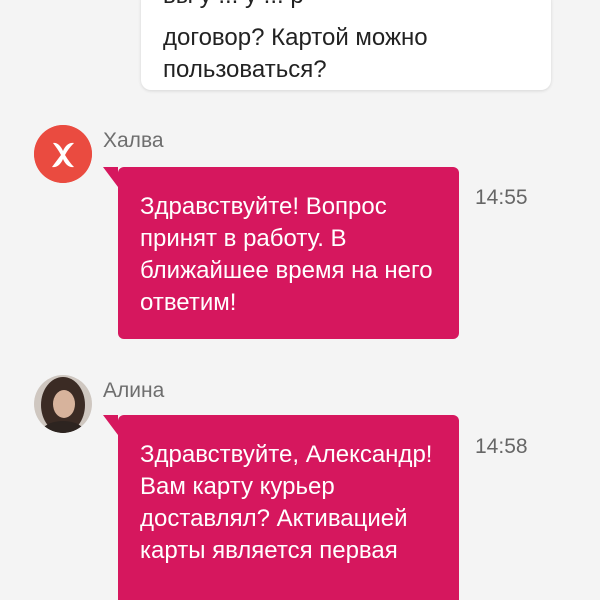 This screenshot has width=600, height=600. What do you see at coordinates (501, 197) in the screenshot?
I see `message-time: 14:55` at bounding box center [501, 197].